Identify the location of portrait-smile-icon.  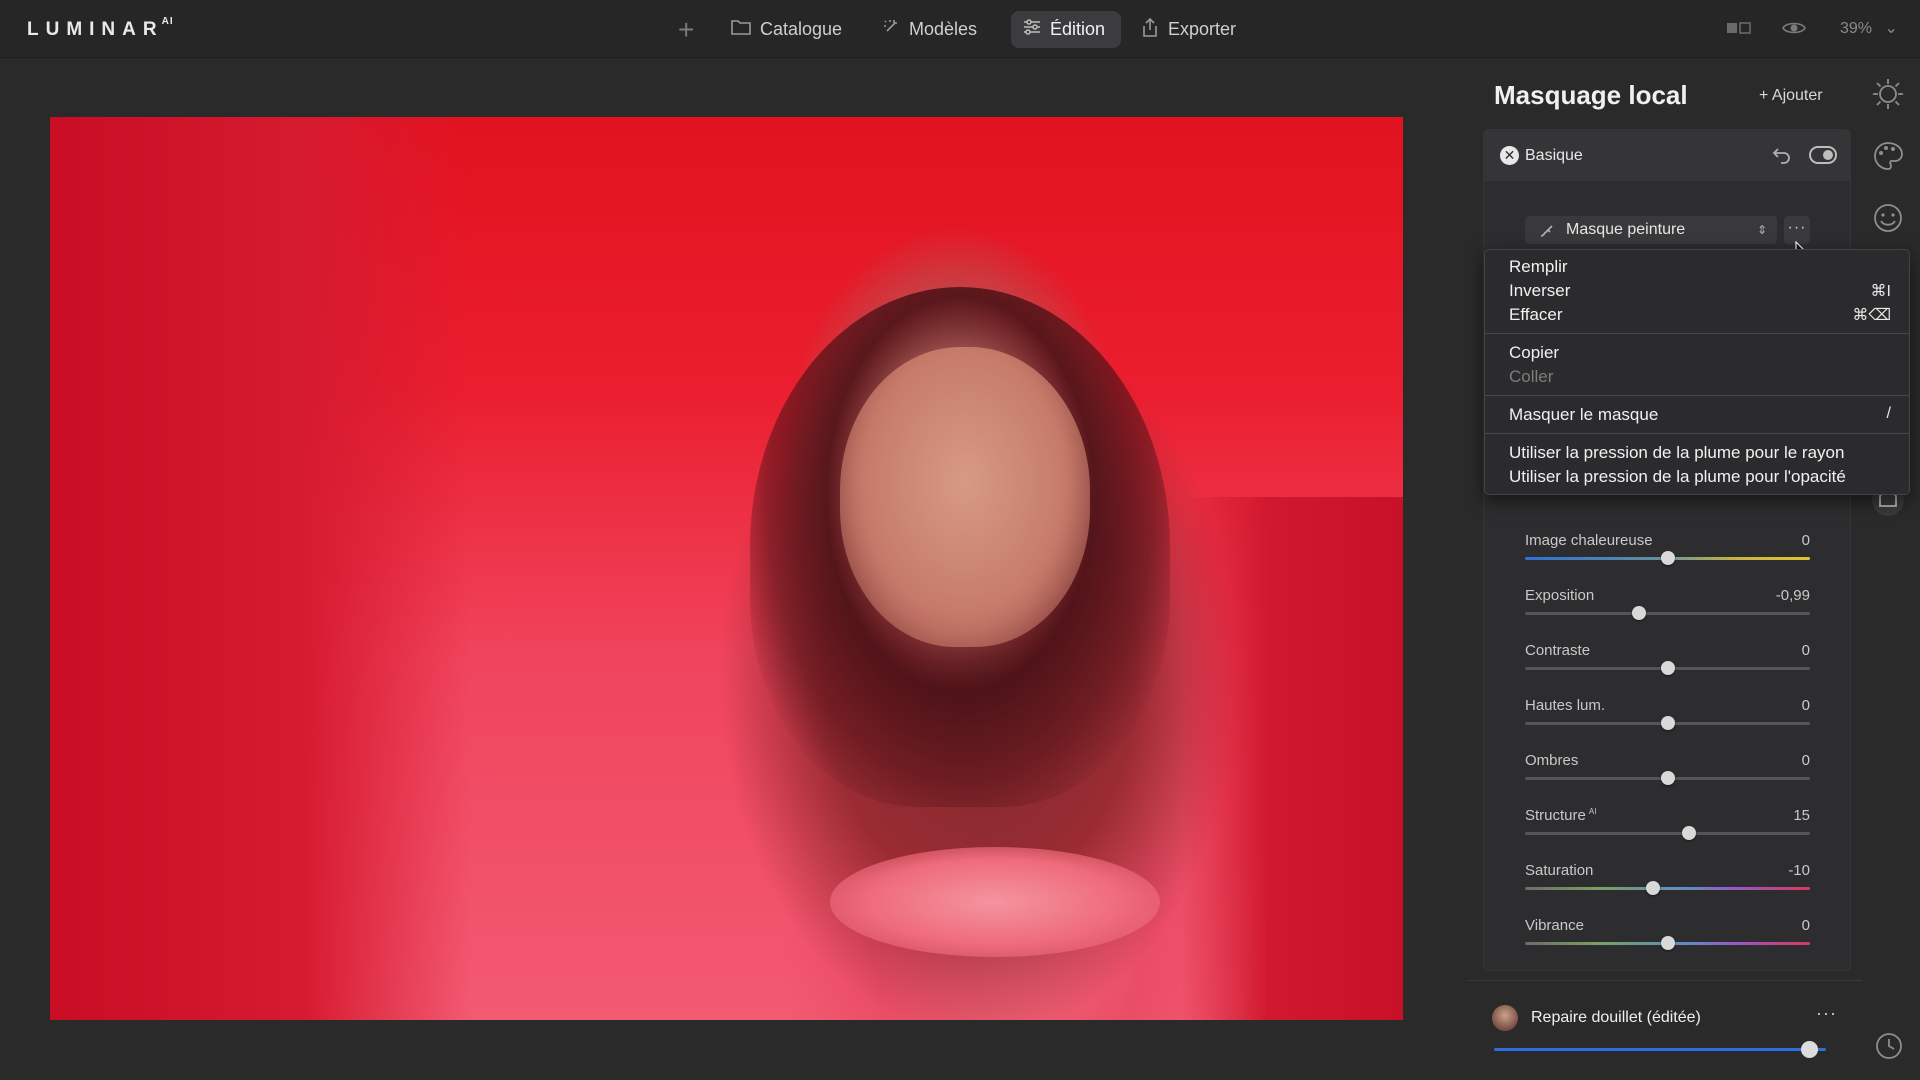
(1888, 218).